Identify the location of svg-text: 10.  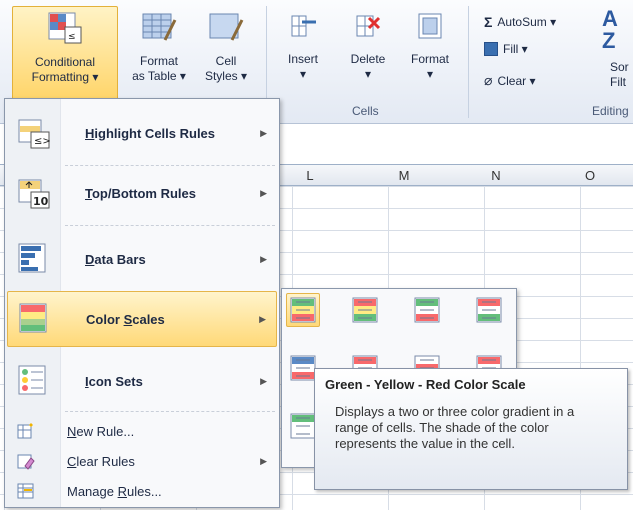
(41, 201).